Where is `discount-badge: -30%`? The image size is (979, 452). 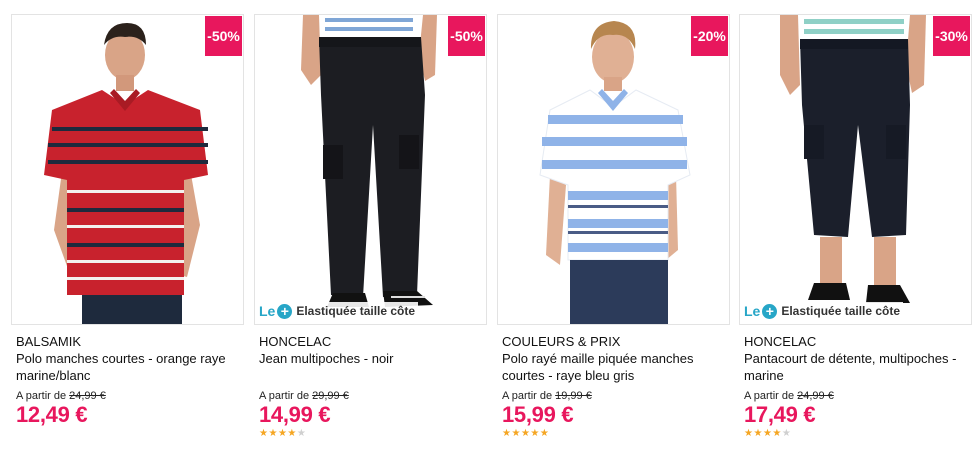 discount-badge: -30% is located at coordinates (951, 36).